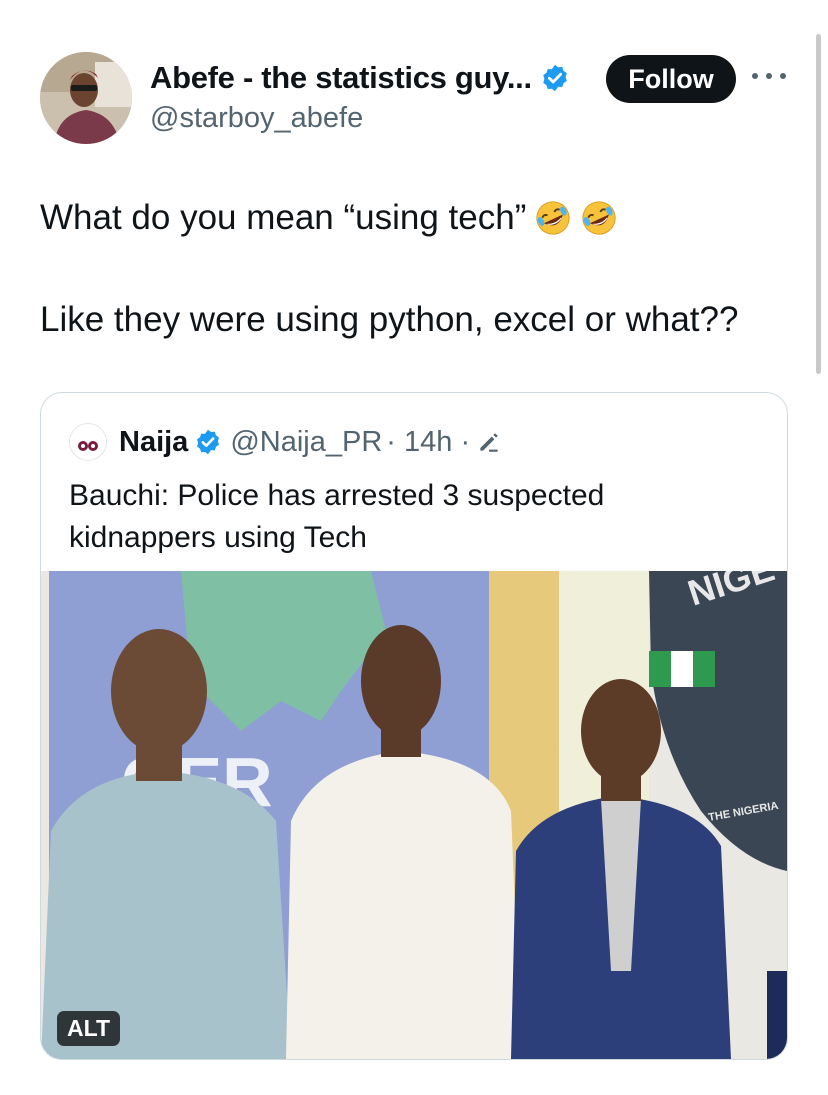 The width and height of the screenshot is (828, 1095). Describe the element at coordinates (818, 204) in the screenshot. I see `scrollbar` at that location.